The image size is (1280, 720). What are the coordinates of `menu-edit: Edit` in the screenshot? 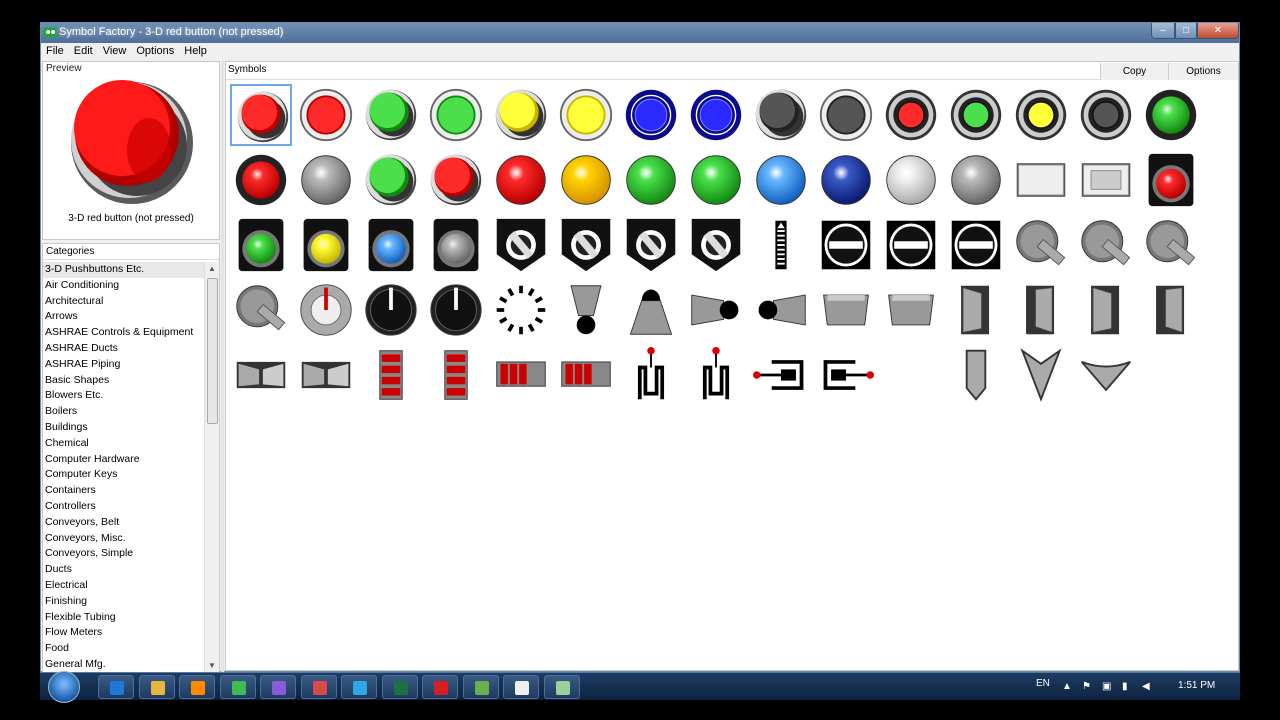 It's located at (83, 51).